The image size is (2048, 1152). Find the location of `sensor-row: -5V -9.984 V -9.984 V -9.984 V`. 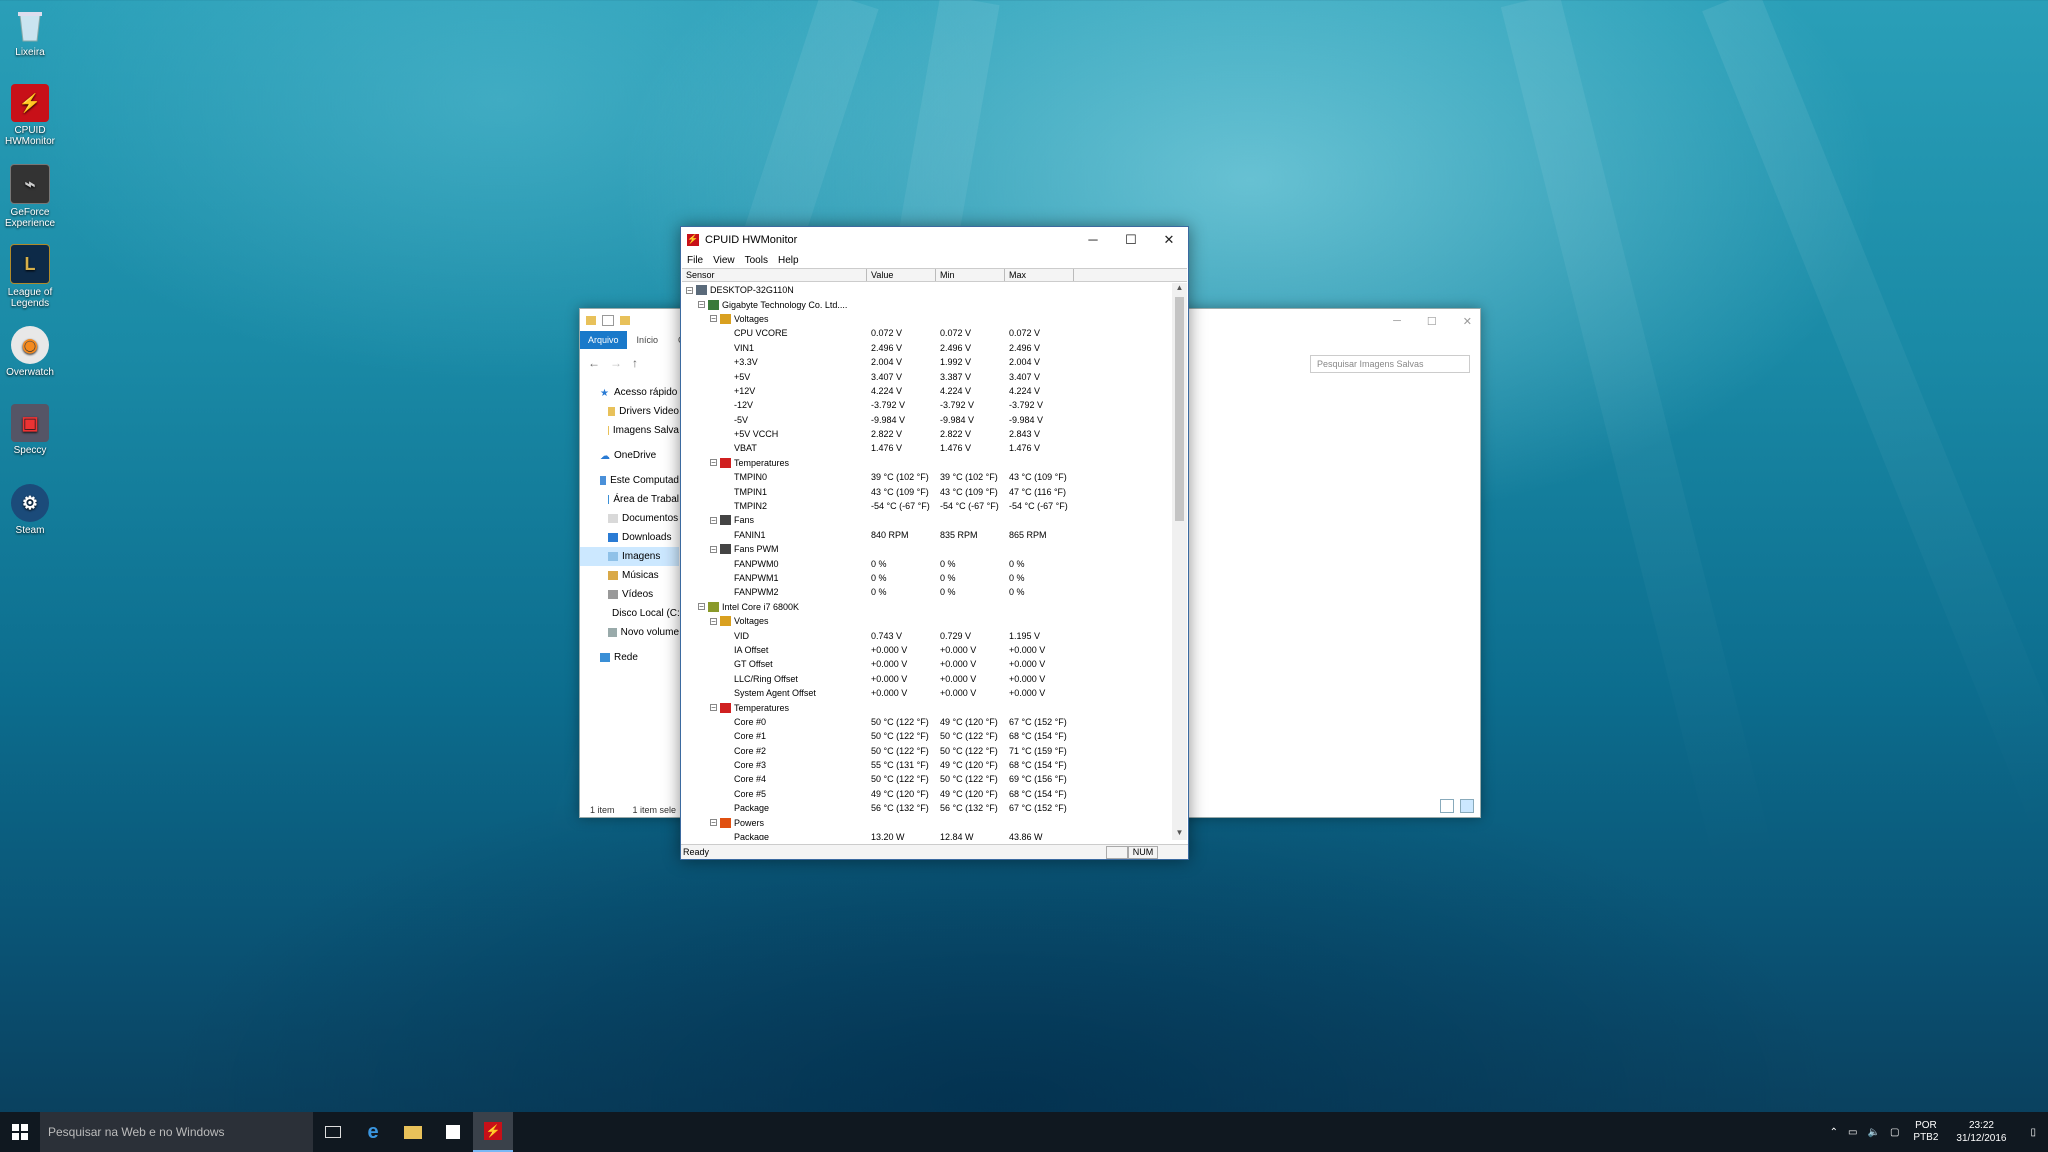

sensor-row: -5V -9.984 V -9.984 V -9.984 V is located at coordinates (926, 420).